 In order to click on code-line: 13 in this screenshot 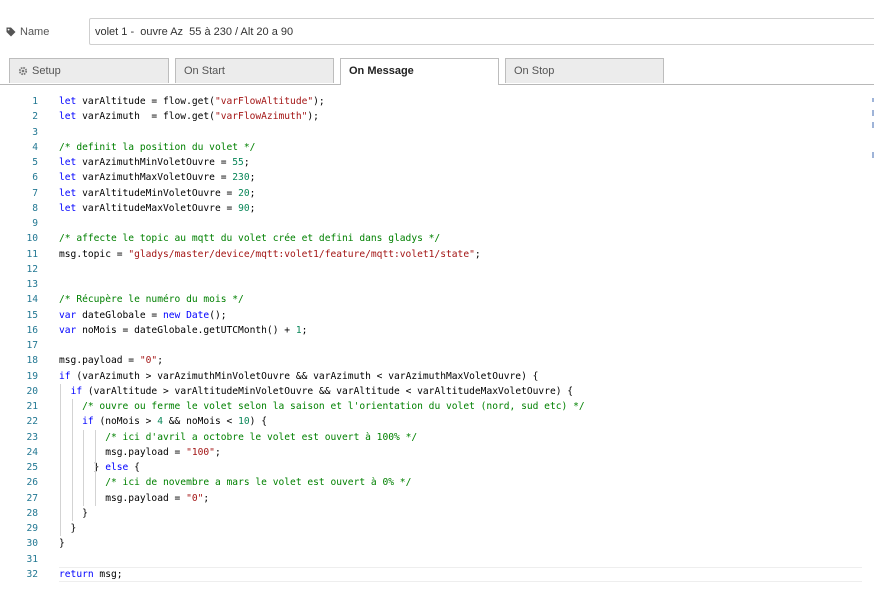, I will do `click(436, 284)`.